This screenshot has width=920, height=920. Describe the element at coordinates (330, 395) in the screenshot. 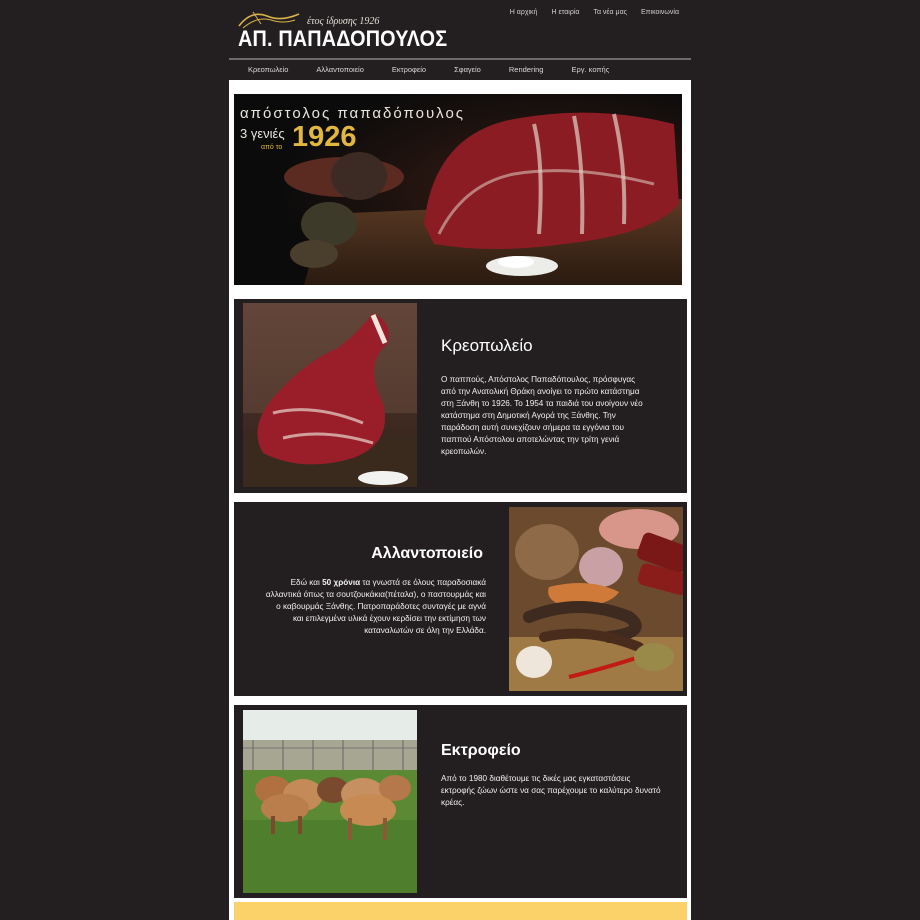

I see `butcher-meat-image` at that location.